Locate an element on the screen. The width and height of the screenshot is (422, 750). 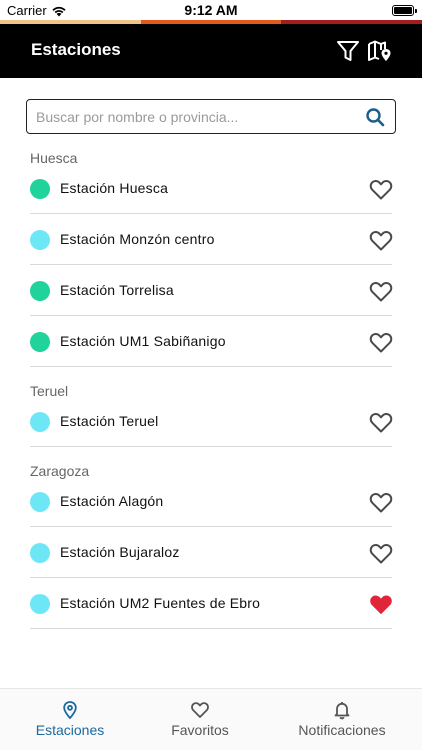
filter-icon is located at coordinates (348, 51).